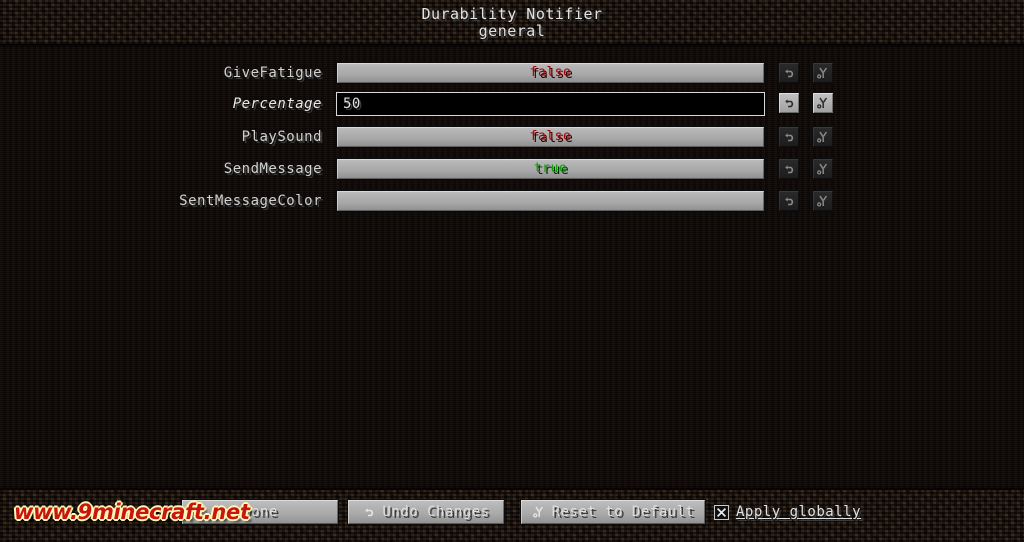  I want to click on undo-button-givefatigue, so click(789, 73).